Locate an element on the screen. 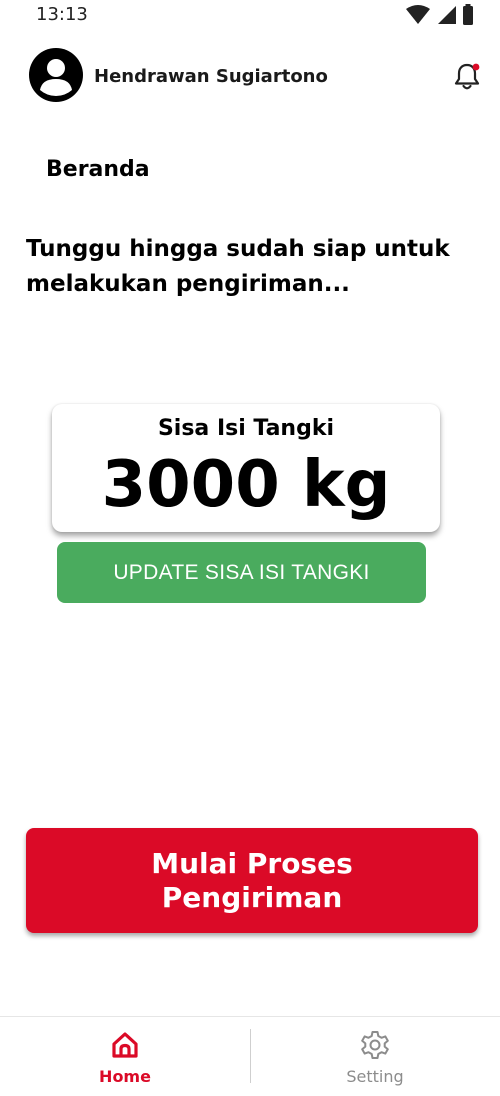  tank-value: 3000 kg is located at coordinates (246, 485).